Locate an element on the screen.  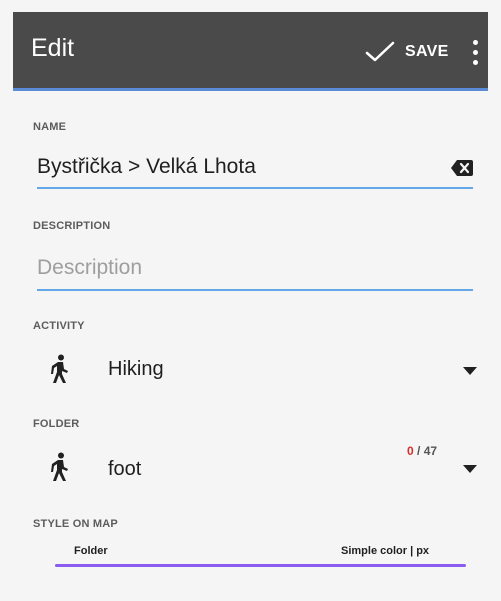
style-source: Folder is located at coordinates (91, 551).